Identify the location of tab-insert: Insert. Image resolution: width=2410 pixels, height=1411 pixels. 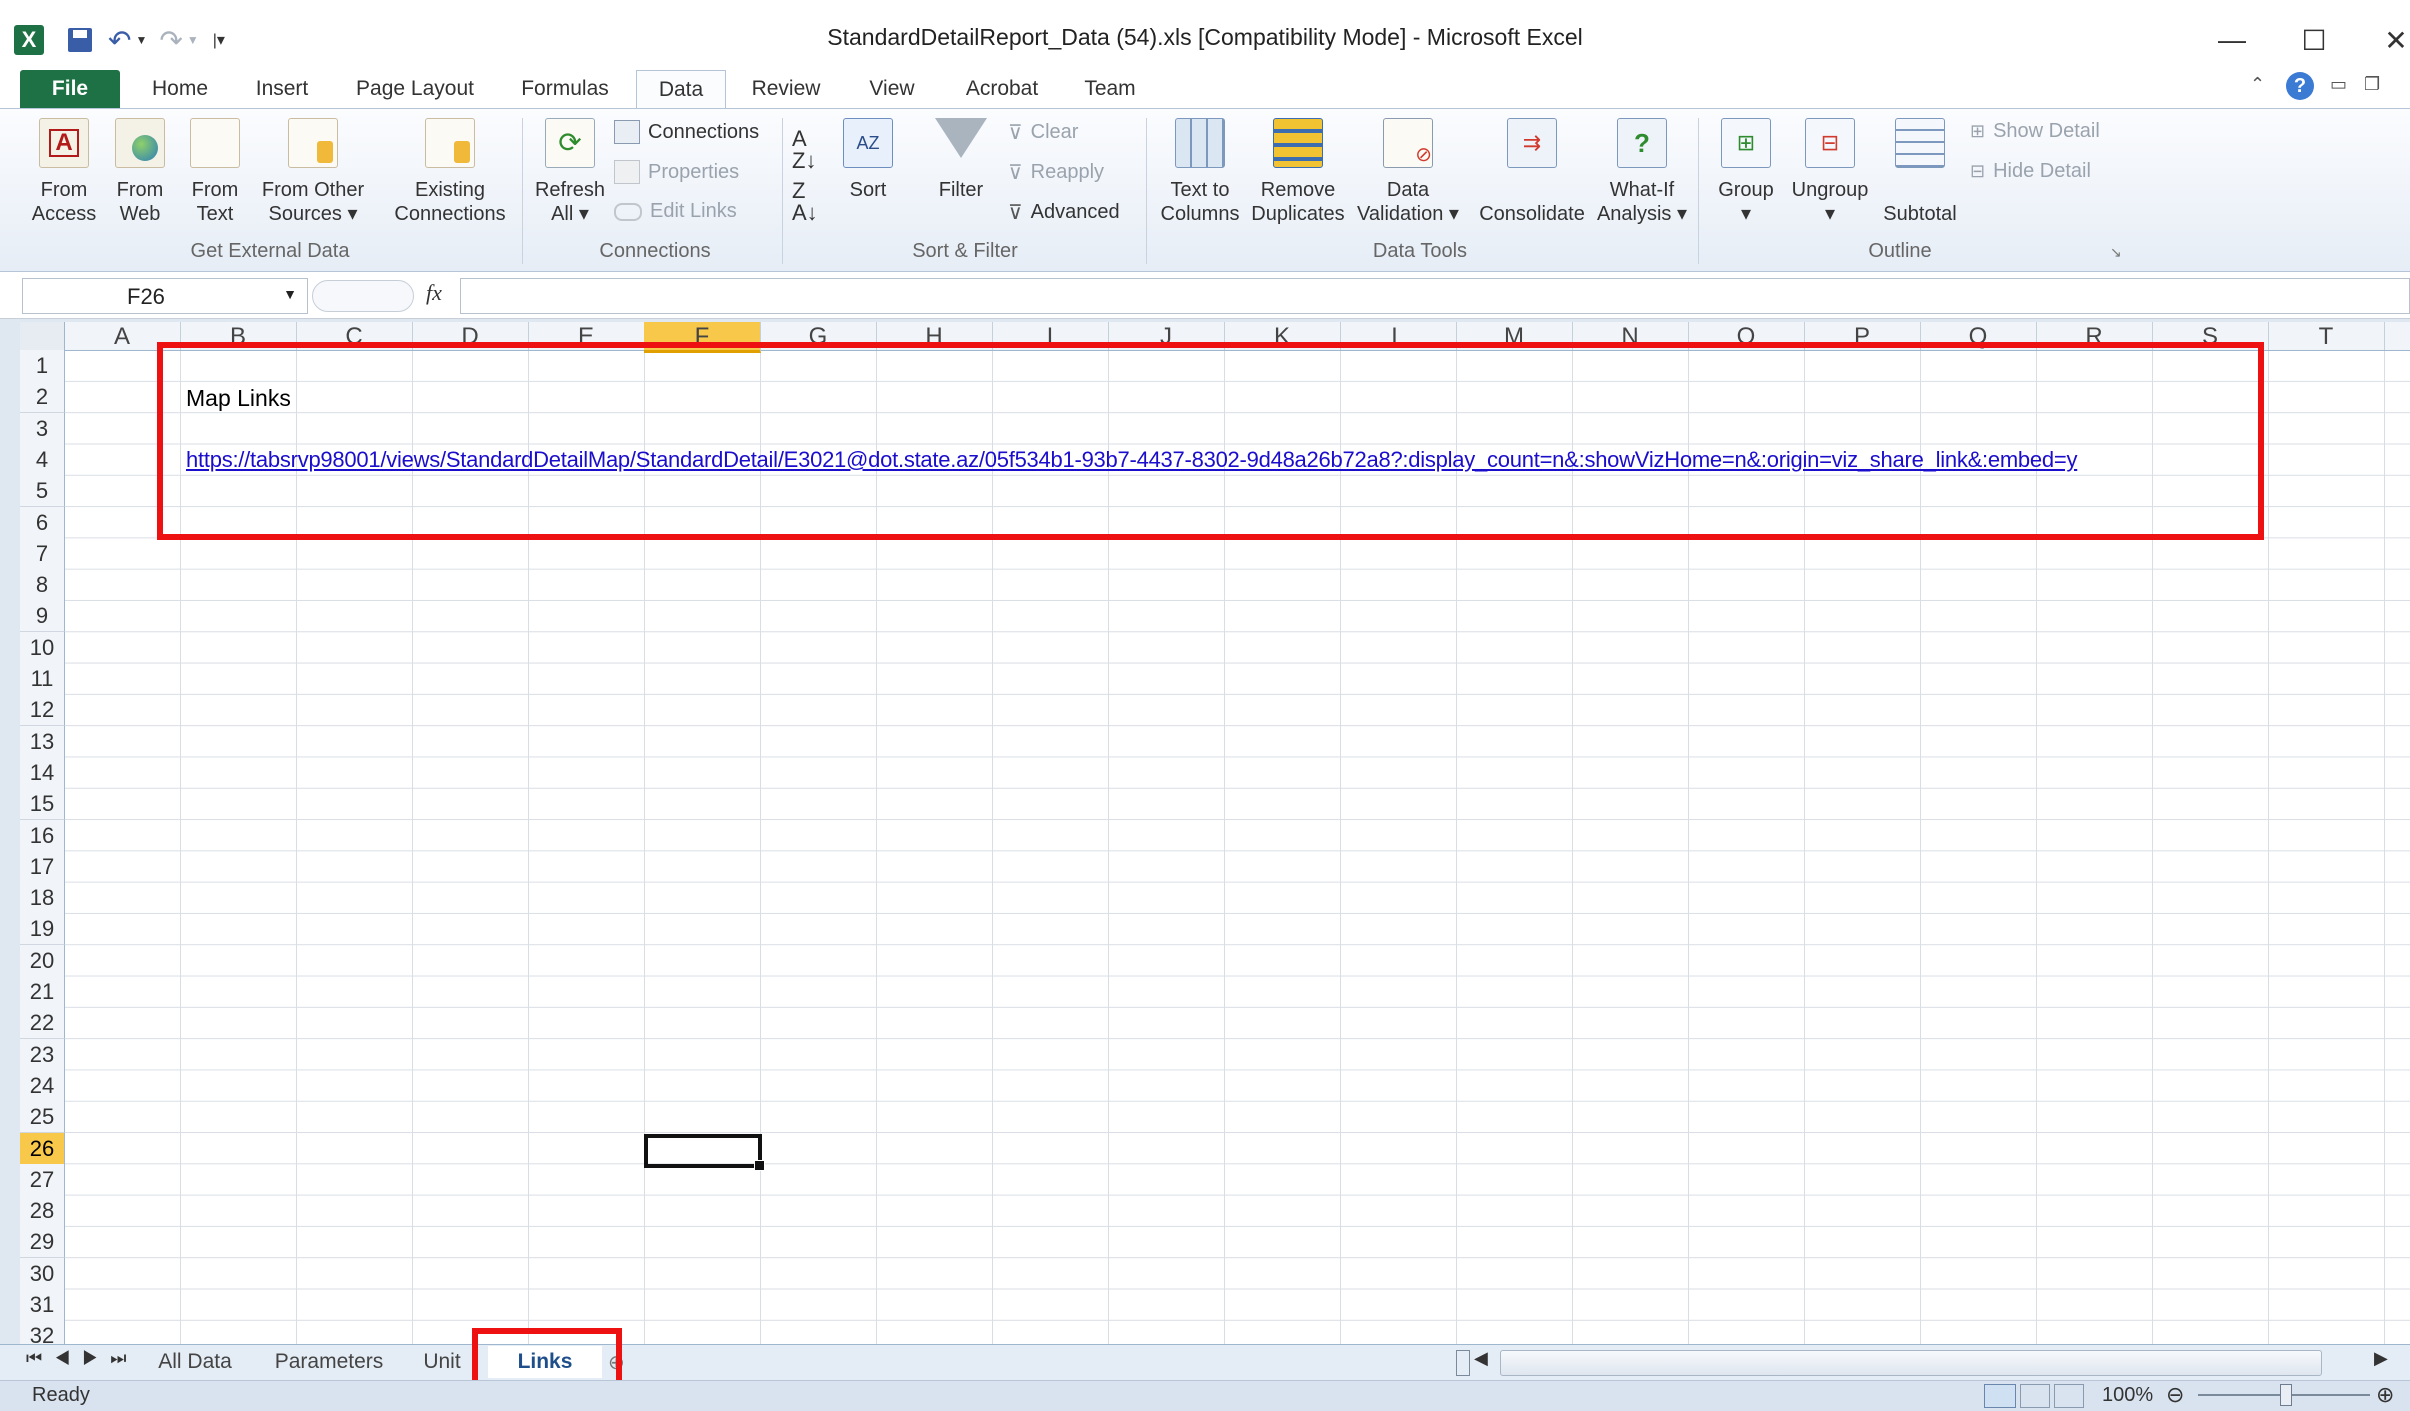
(282, 89).